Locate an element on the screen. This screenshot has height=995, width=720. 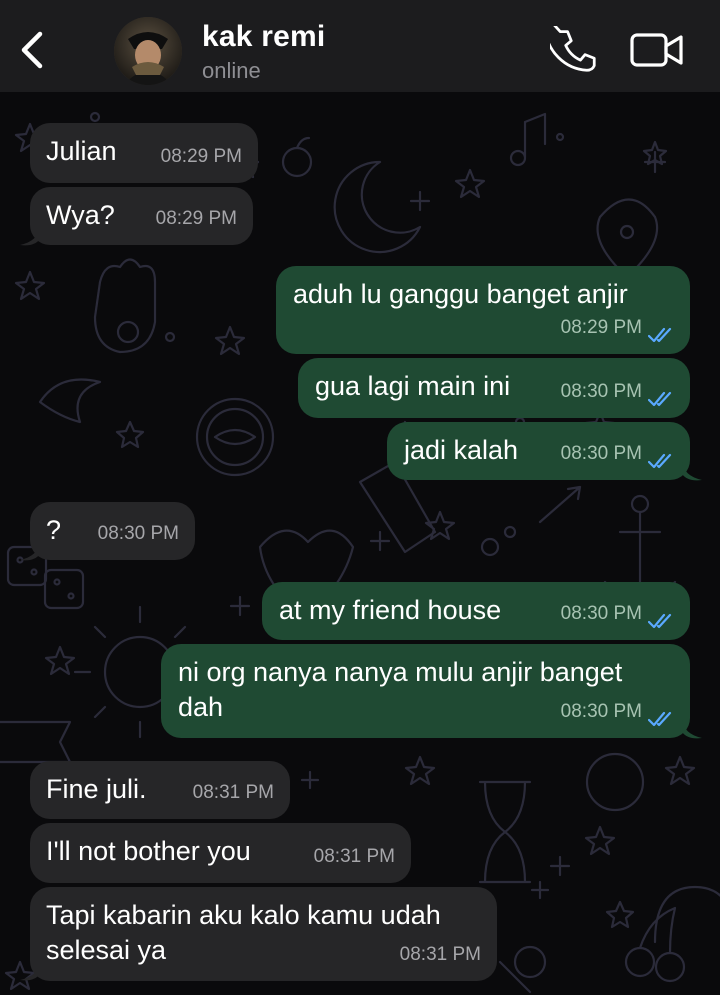
message-text: jadi kalah is located at coordinates (461, 450).